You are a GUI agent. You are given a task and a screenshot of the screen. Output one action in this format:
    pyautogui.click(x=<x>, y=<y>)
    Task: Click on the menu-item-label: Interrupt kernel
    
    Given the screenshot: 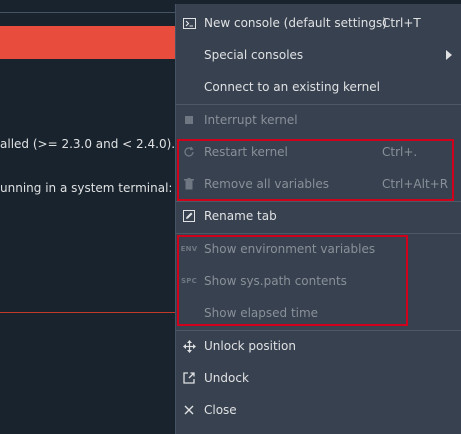 What is the action you would take?
    pyautogui.click(x=251, y=120)
    